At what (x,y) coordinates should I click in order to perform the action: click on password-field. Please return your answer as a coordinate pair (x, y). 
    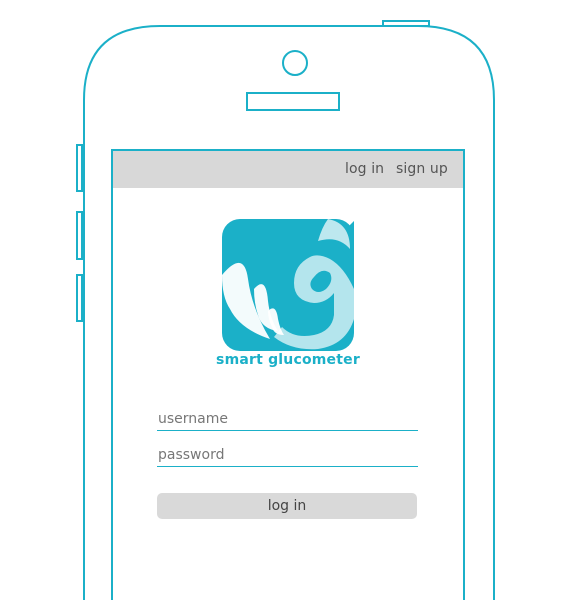
    Looking at the image, I should click on (287, 455).